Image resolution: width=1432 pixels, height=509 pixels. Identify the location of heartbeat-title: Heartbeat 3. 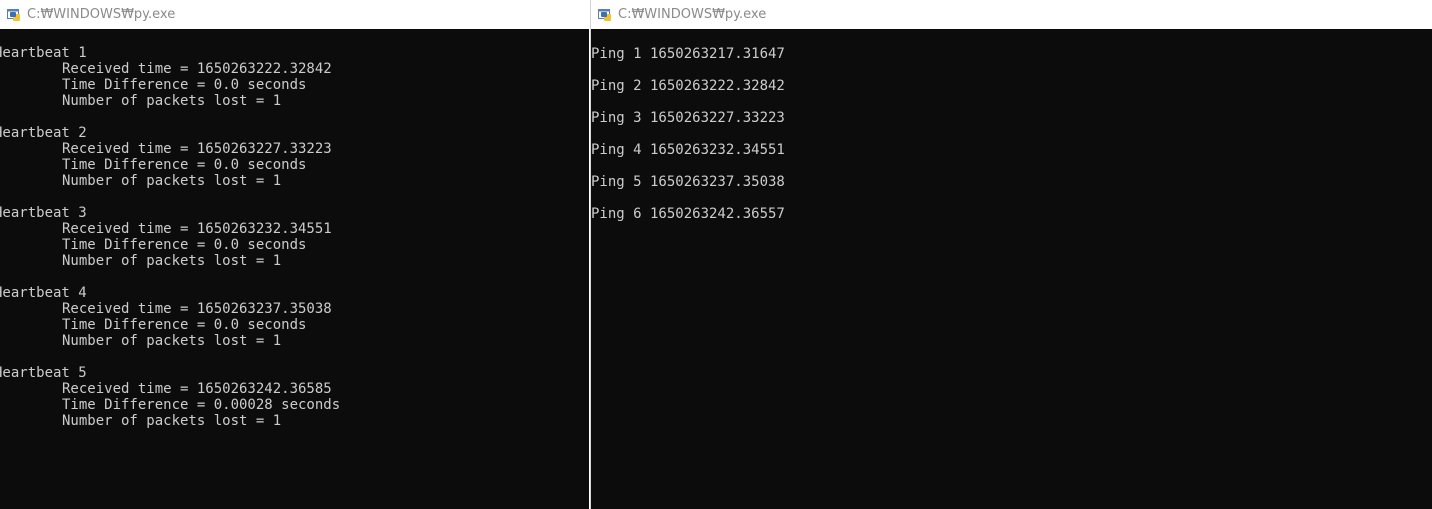
(43, 213).